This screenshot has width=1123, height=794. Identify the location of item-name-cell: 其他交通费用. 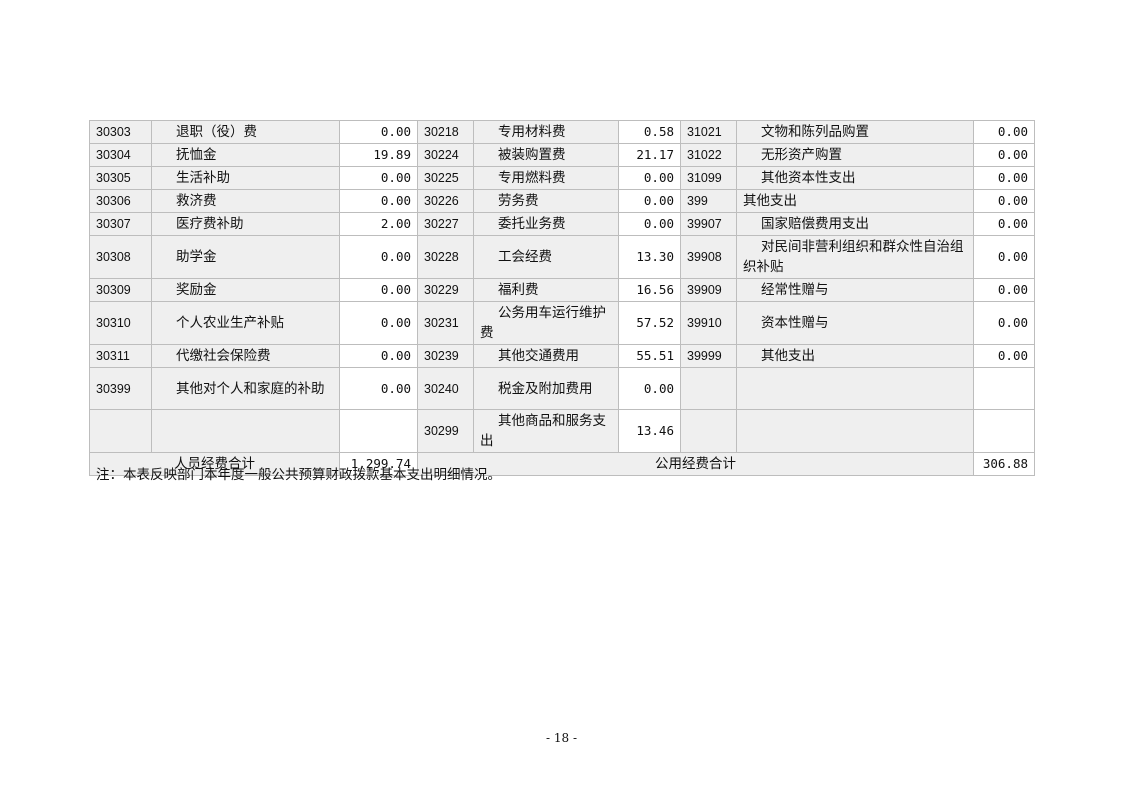
(546, 356).